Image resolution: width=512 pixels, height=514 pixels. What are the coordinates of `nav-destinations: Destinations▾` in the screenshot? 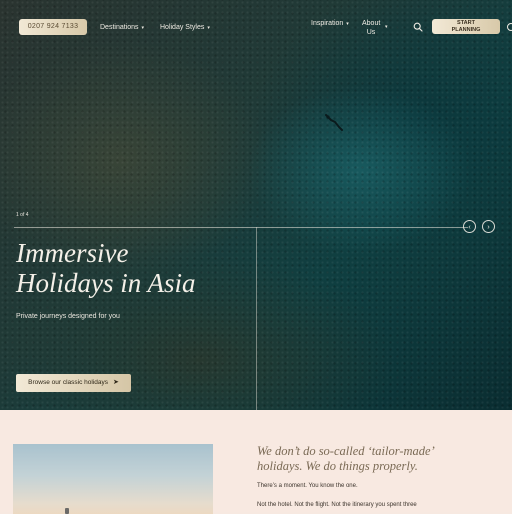 It's located at (122, 28).